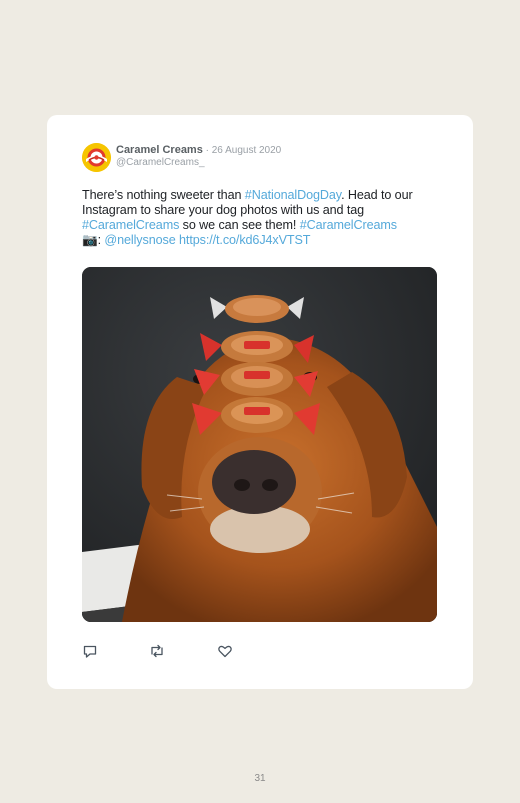 This screenshot has width=520, height=803. What do you see at coordinates (260, 778) in the screenshot?
I see `page-number: 31` at bounding box center [260, 778].